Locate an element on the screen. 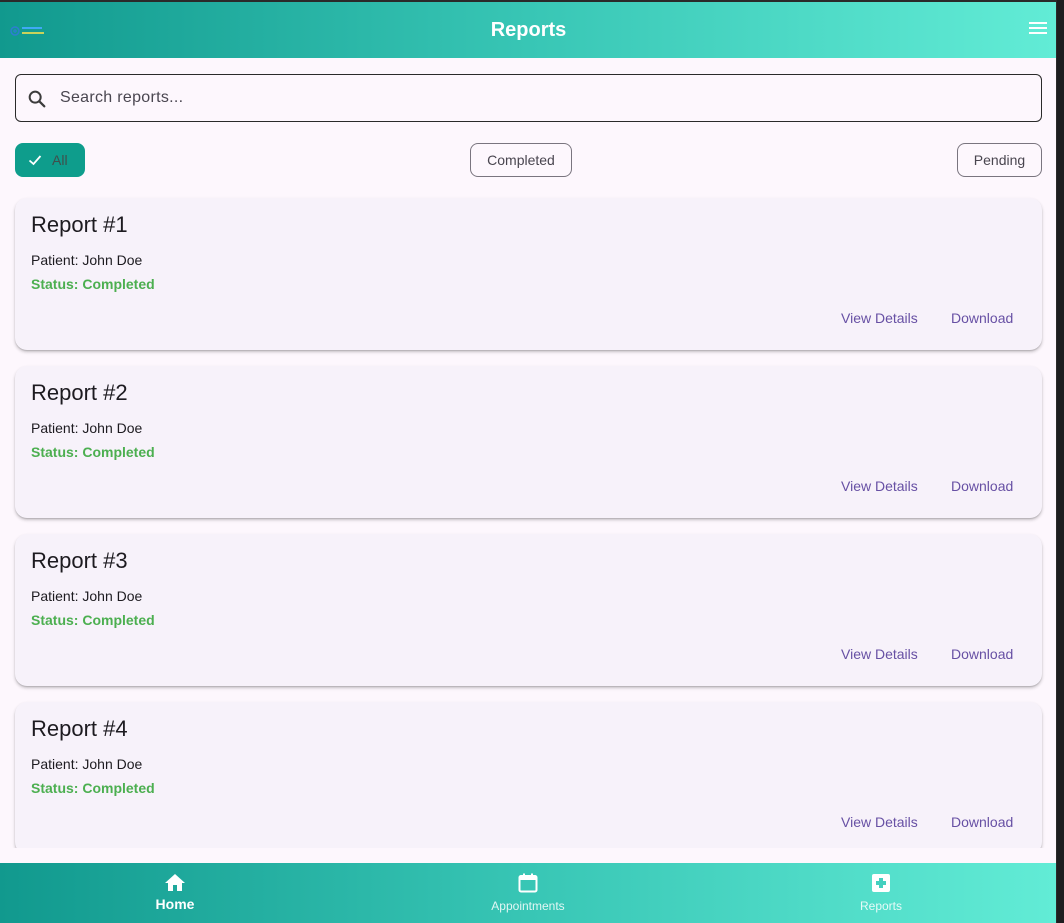 The image size is (1064, 923). calendar-icon is located at coordinates (528, 883).